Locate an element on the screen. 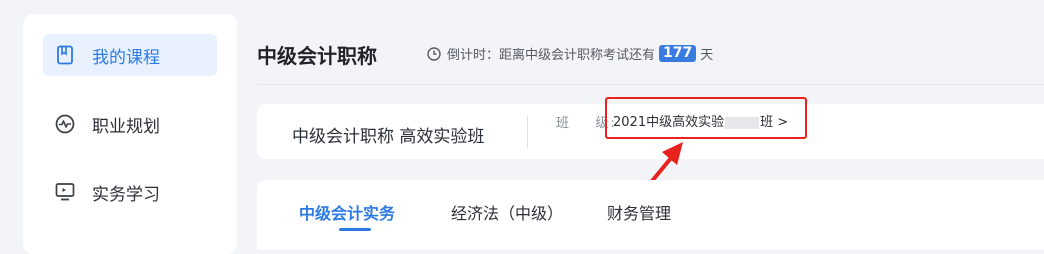 The height and width of the screenshot is (254, 1044). countdown-text: 倒计时：距离中级会计职称考试还有 is located at coordinates (551, 55).